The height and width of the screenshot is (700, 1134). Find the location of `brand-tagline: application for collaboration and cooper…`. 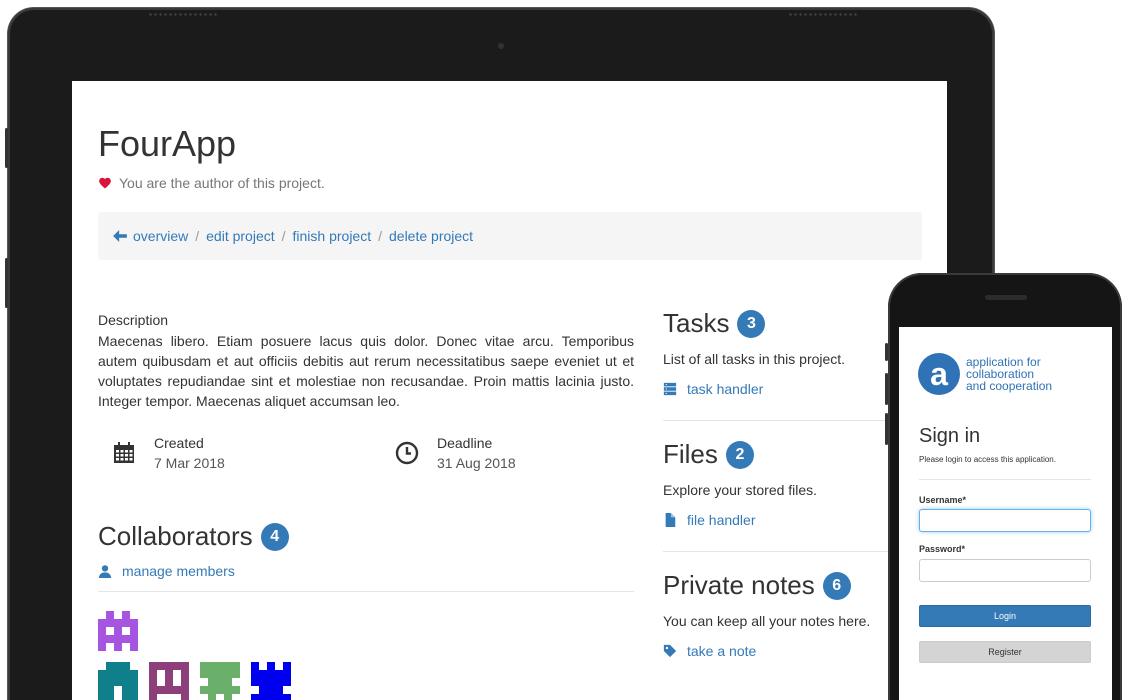

brand-tagline: application for collaboration and cooper… is located at coordinates (1021, 374).